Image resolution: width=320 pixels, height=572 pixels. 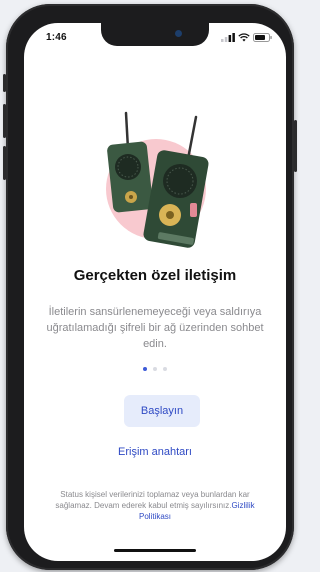 What do you see at coordinates (155, 550) in the screenshot?
I see `home-indicator` at bounding box center [155, 550].